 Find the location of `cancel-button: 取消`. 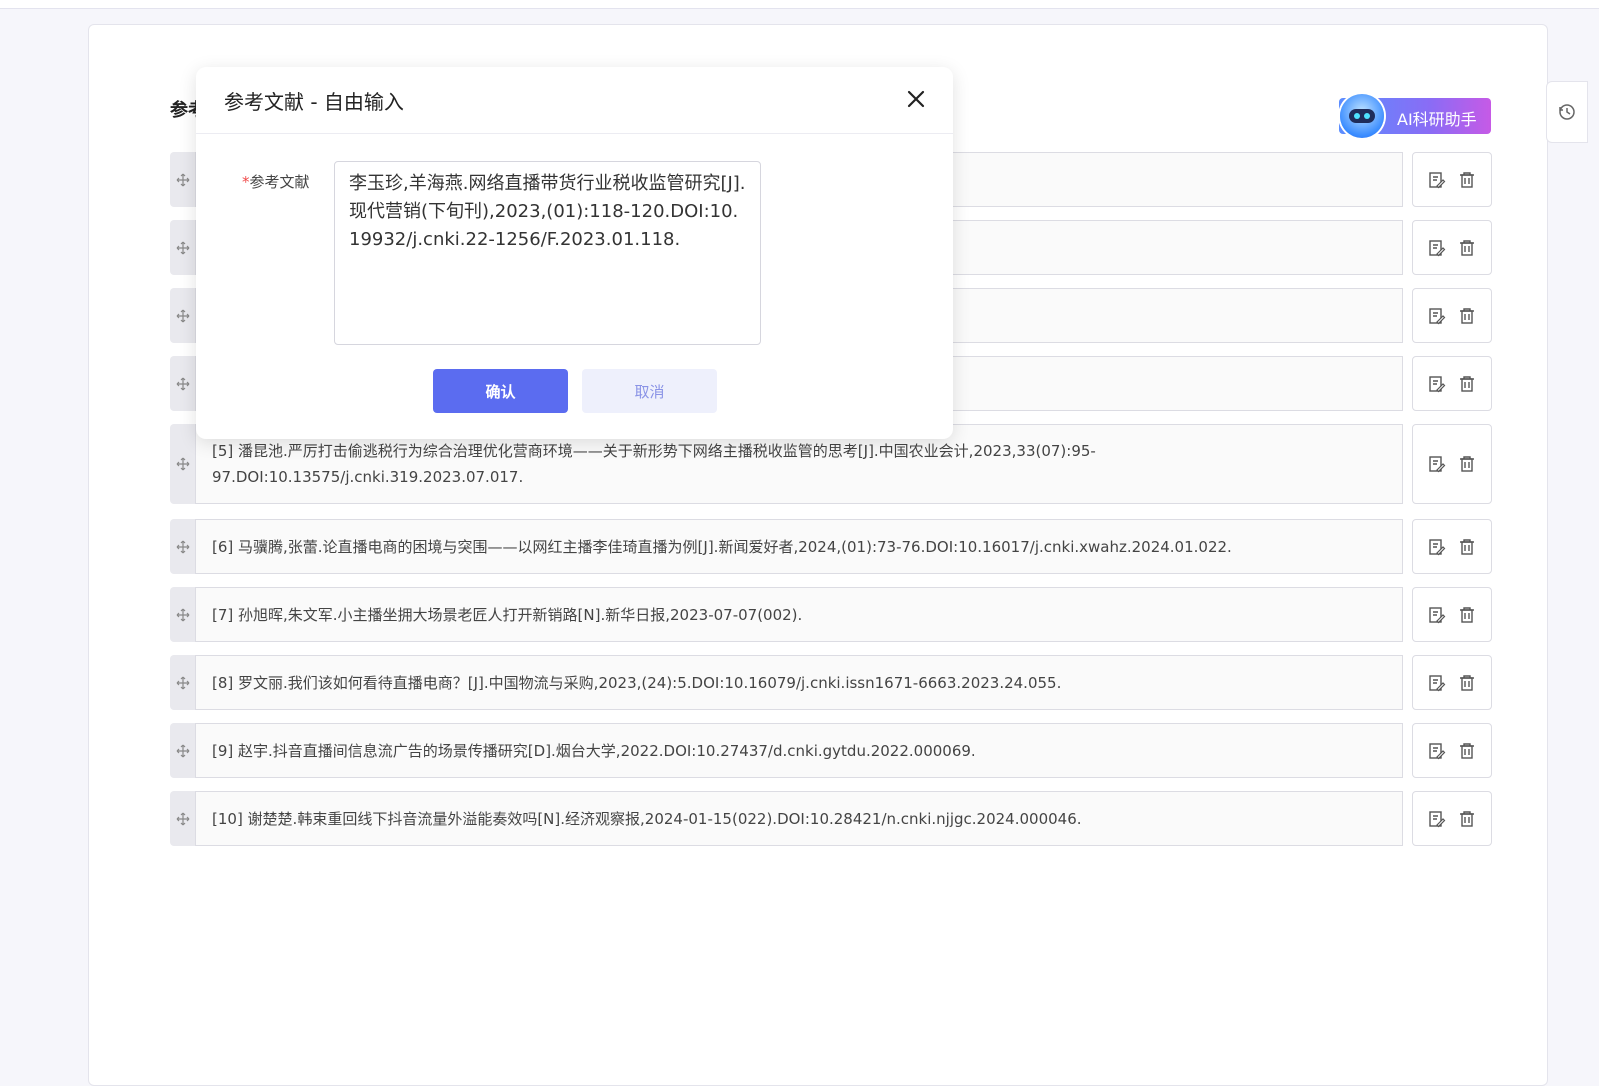

cancel-button: 取消 is located at coordinates (649, 391).